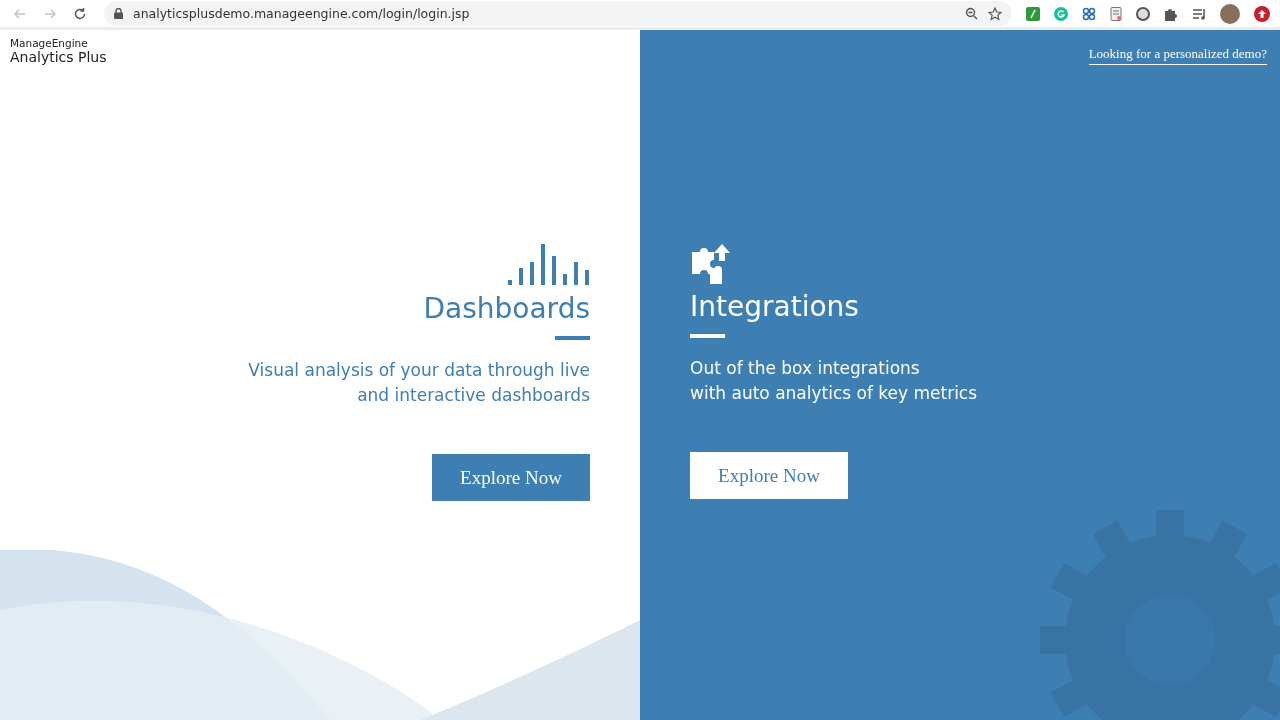 This screenshot has height=720, width=1280. I want to click on playlist-icon, so click(1199, 13).